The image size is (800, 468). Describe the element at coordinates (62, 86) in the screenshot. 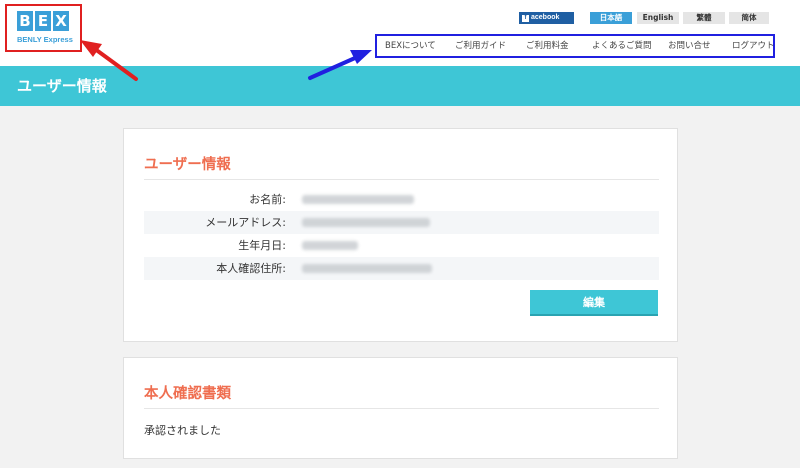

I see `page-title: ユーザー情報` at that location.